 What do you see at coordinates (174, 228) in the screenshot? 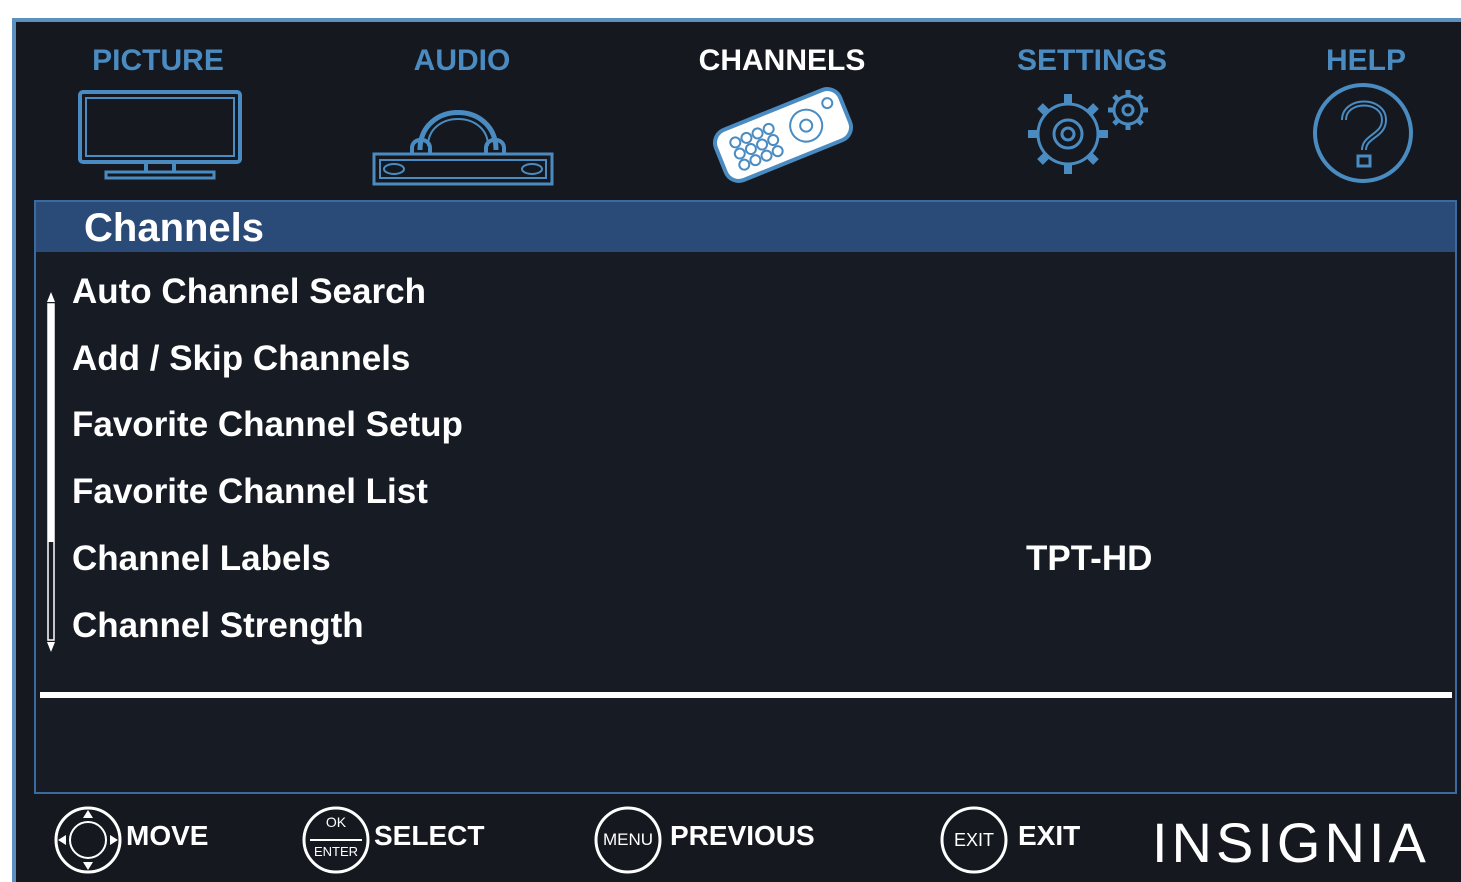
I see `panel-title: Channels` at bounding box center [174, 228].